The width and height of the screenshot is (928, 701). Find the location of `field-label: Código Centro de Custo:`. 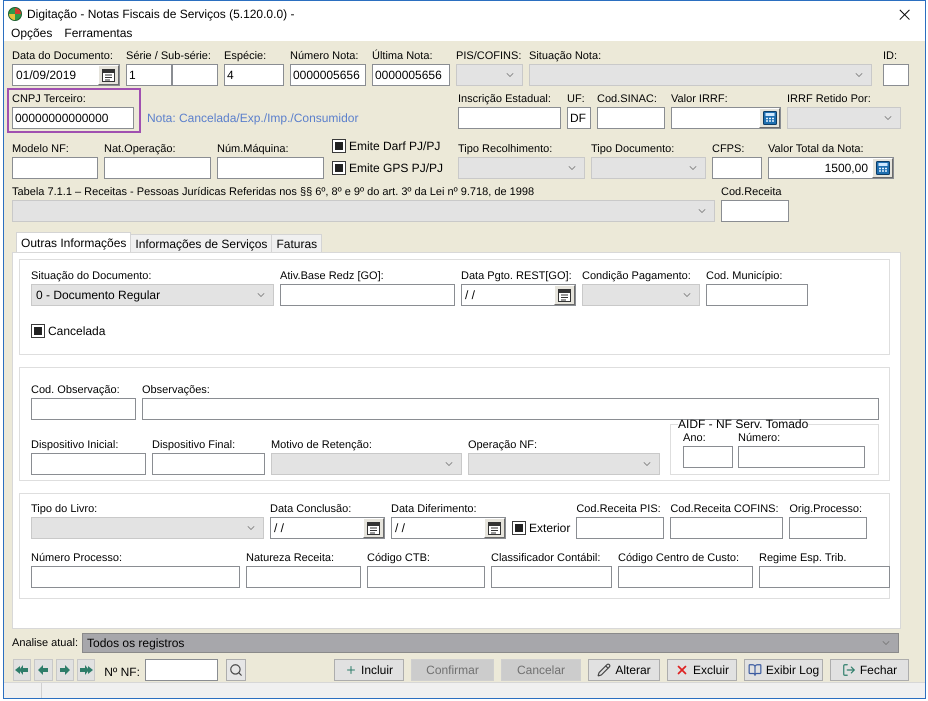

field-label: Código Centro de Custo: is located at coordinates (679, 558).